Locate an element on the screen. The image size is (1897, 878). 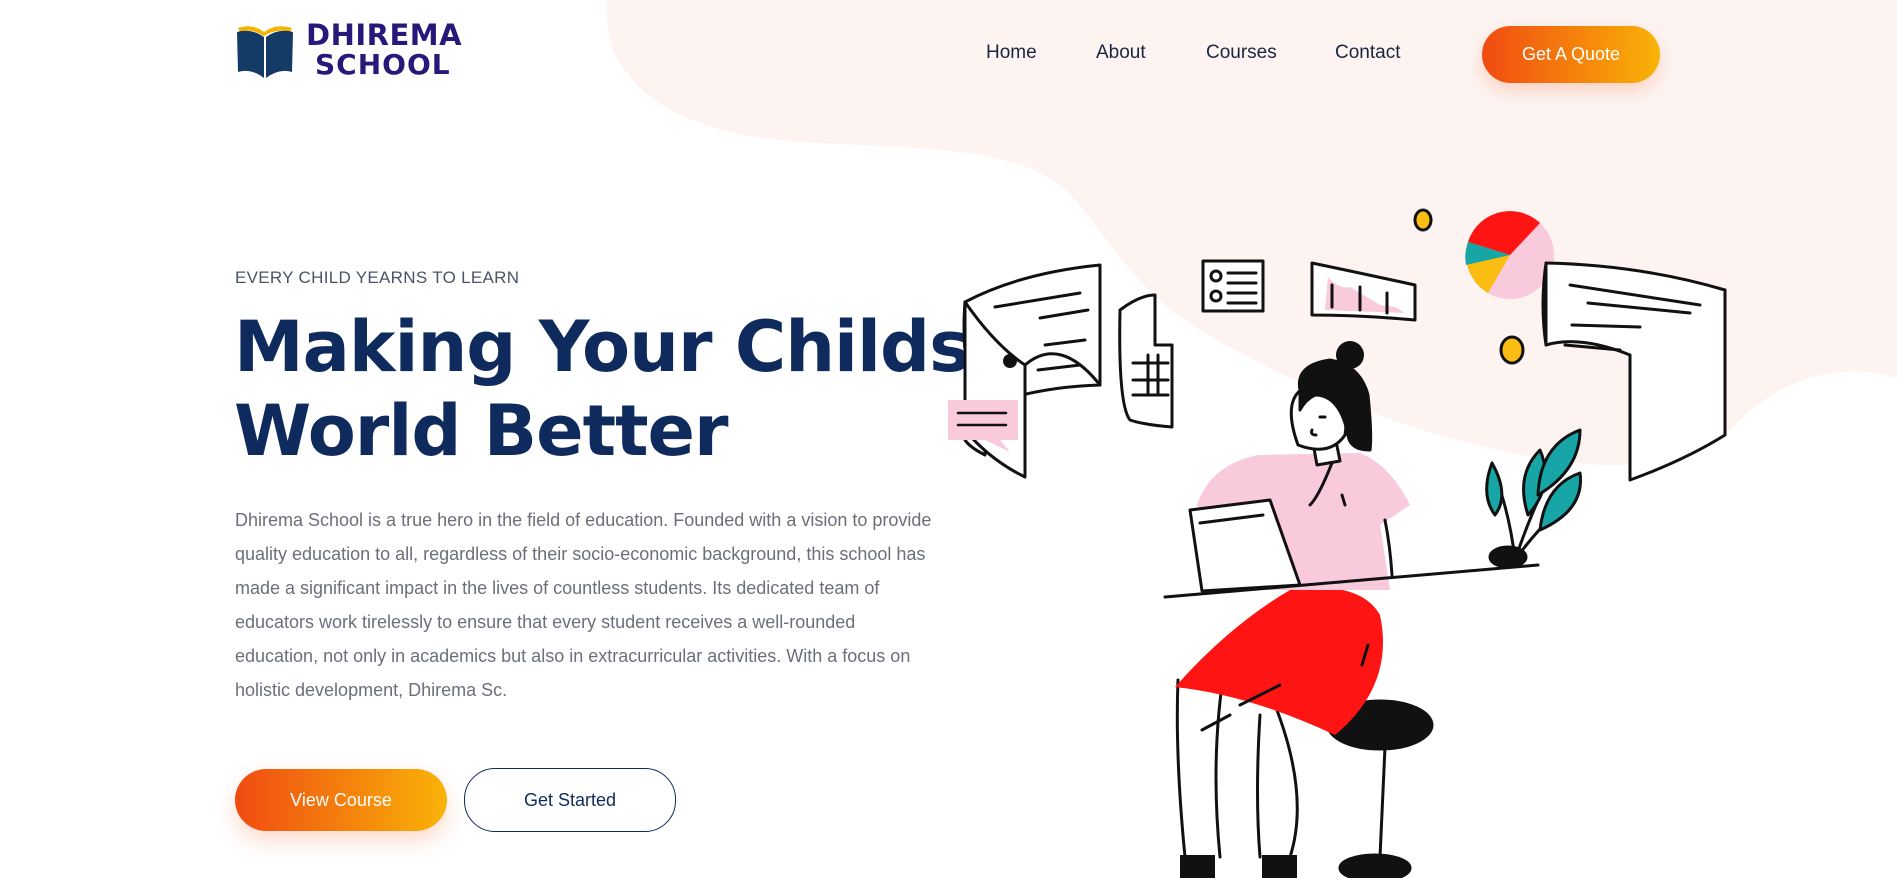
pie-chart is located at coordinates (1509, 255).